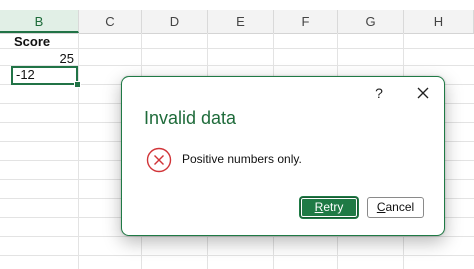  Describe the element at coordinates (110, 21) in the screenshot. I see `column-header-c: C` at that location.